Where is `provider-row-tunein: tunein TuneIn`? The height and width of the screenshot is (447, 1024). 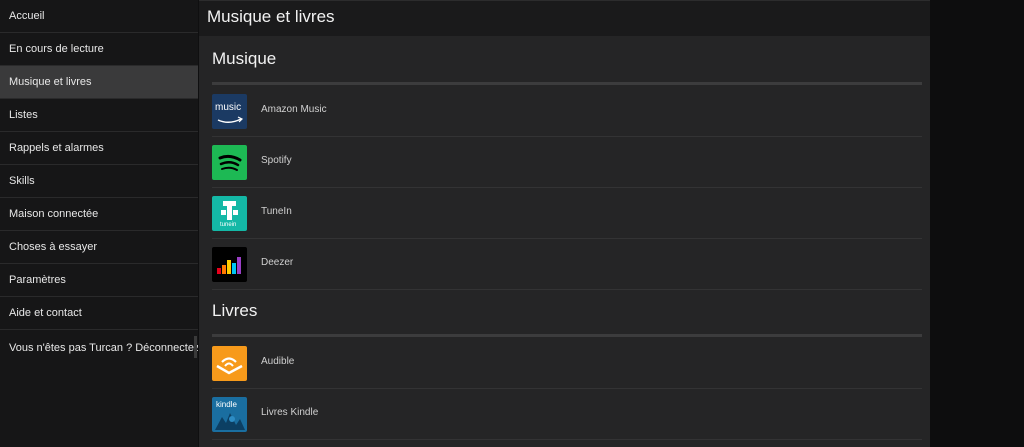
provider-row-tunein: tunein TuneIn is located at coordinates (567, 213).